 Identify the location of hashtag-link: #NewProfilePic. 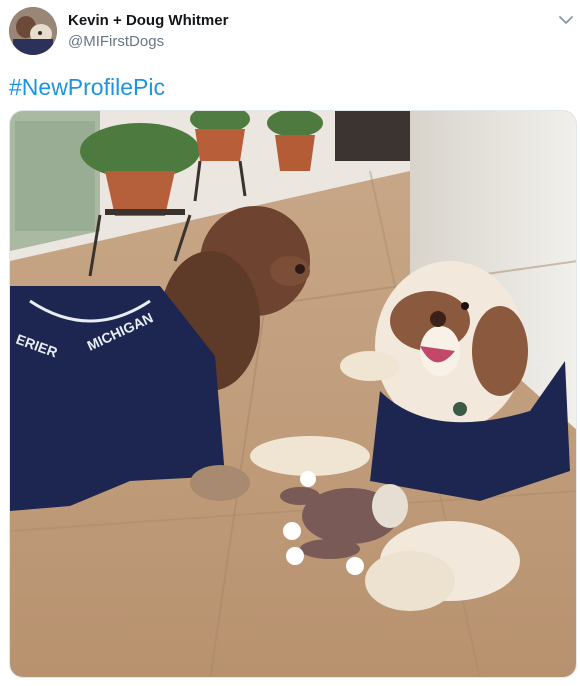
(87, 87).